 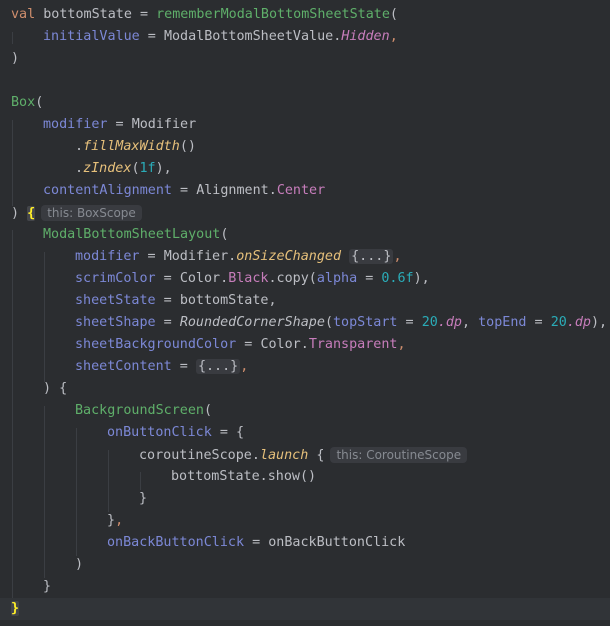 I want to click on code-line-19: BackgroundScreen(, so click(x=305, y=411).